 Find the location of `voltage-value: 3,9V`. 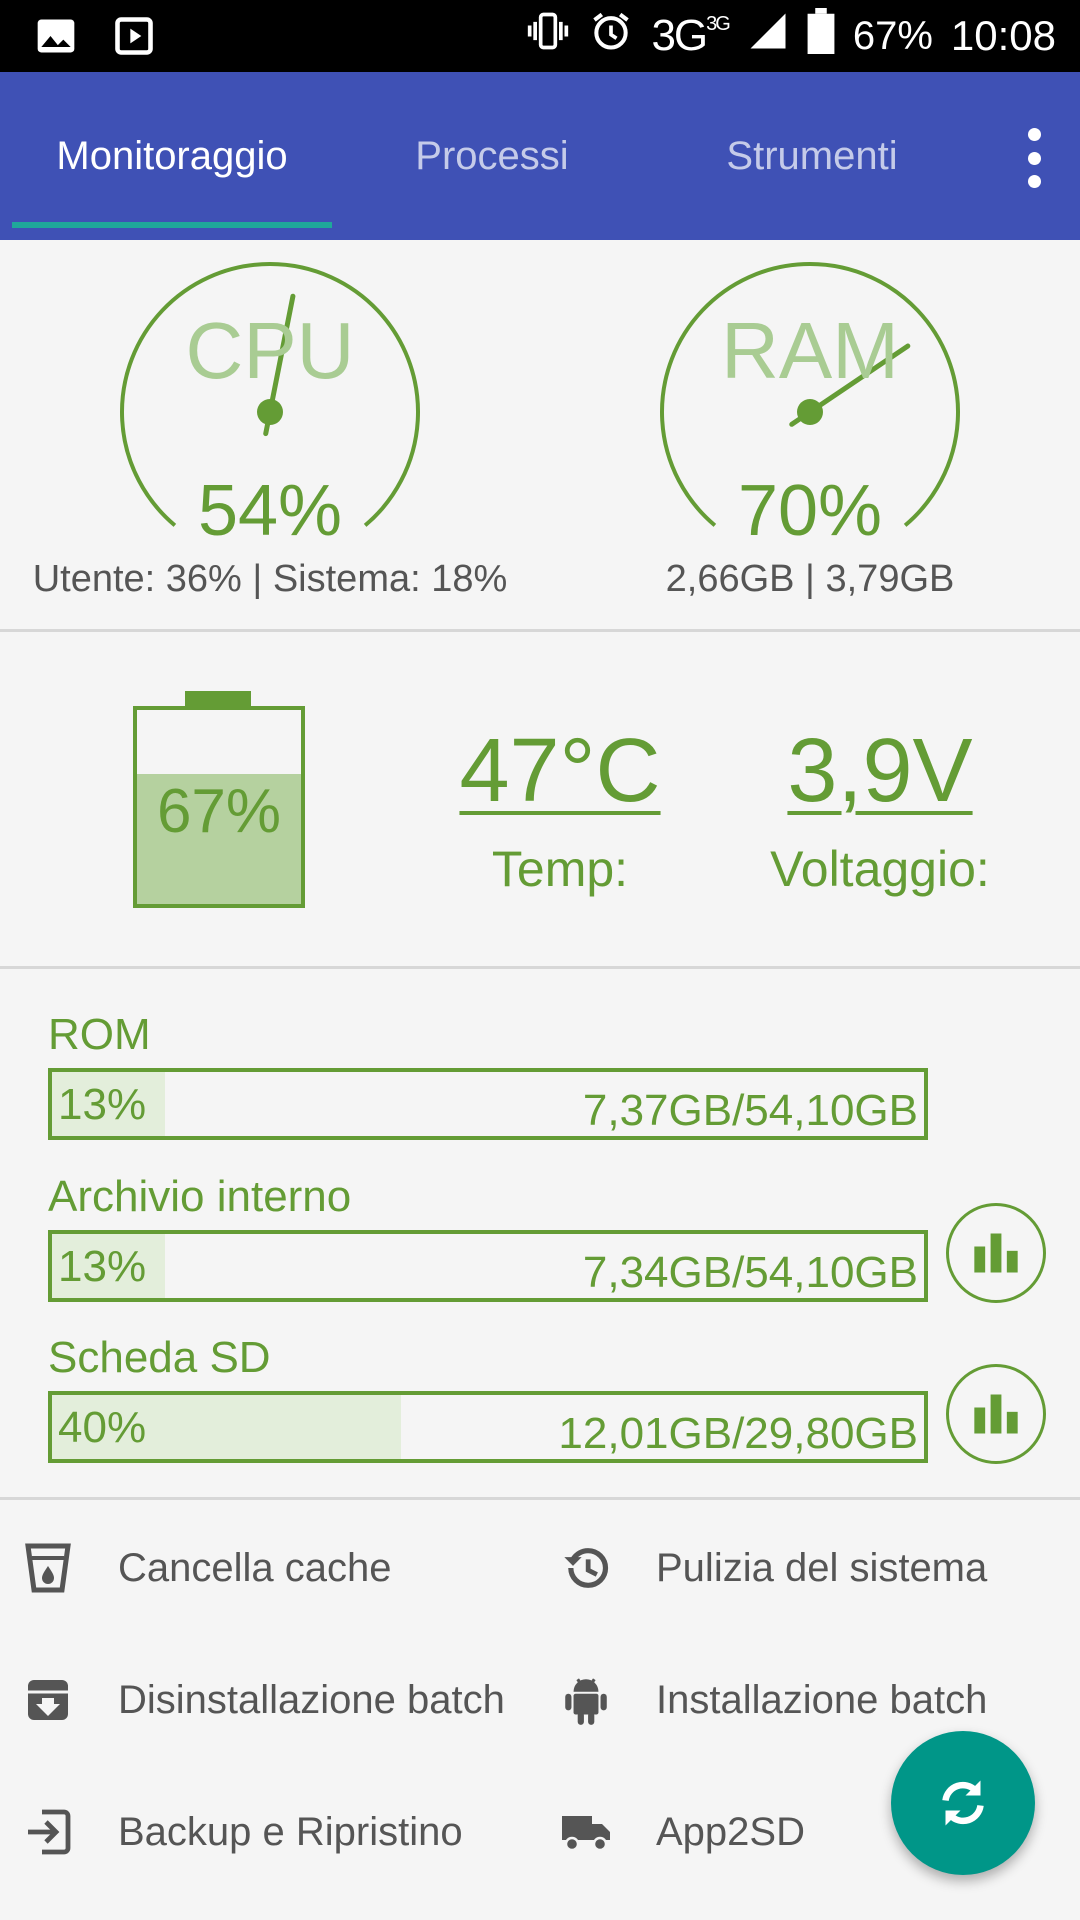

voltage-value: 3,9V is located at coordinates (880, 771).